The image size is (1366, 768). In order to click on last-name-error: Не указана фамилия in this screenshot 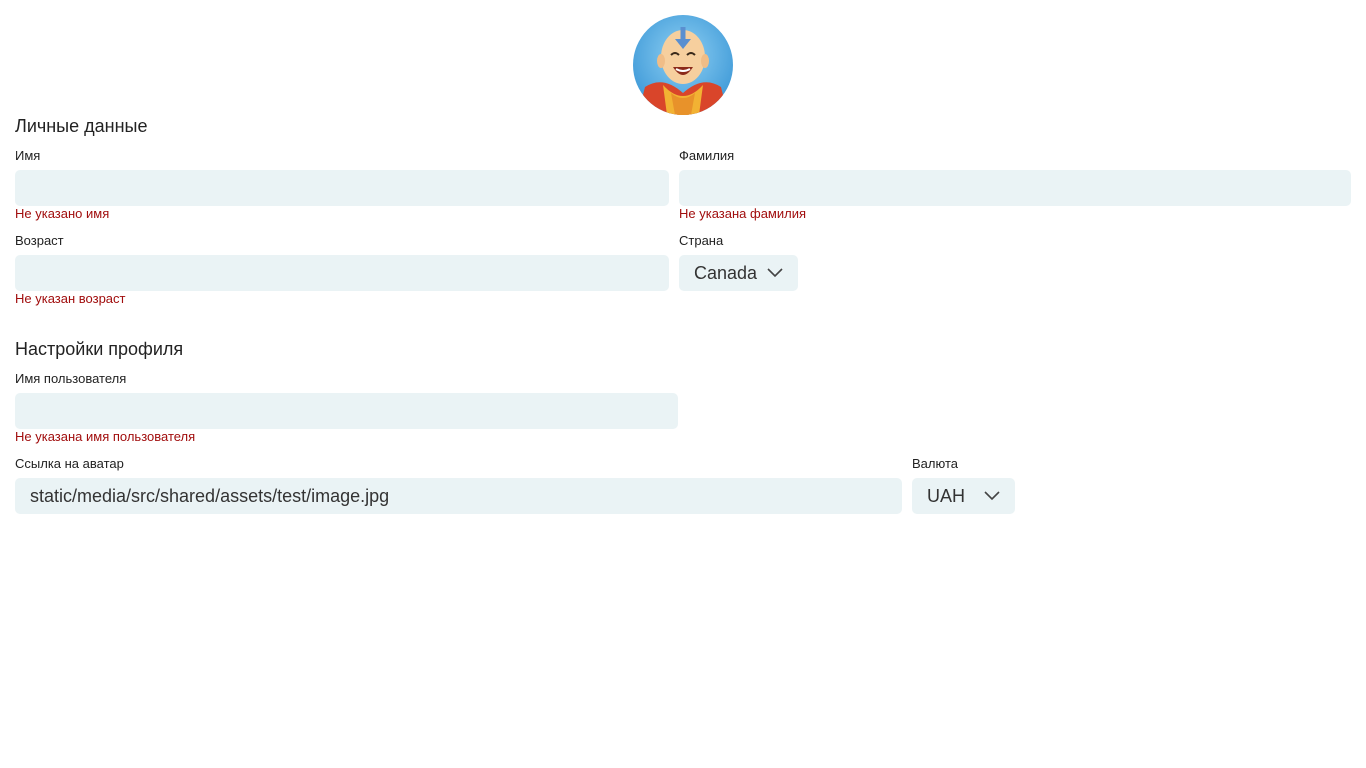, I will do `click(743, 213)`.